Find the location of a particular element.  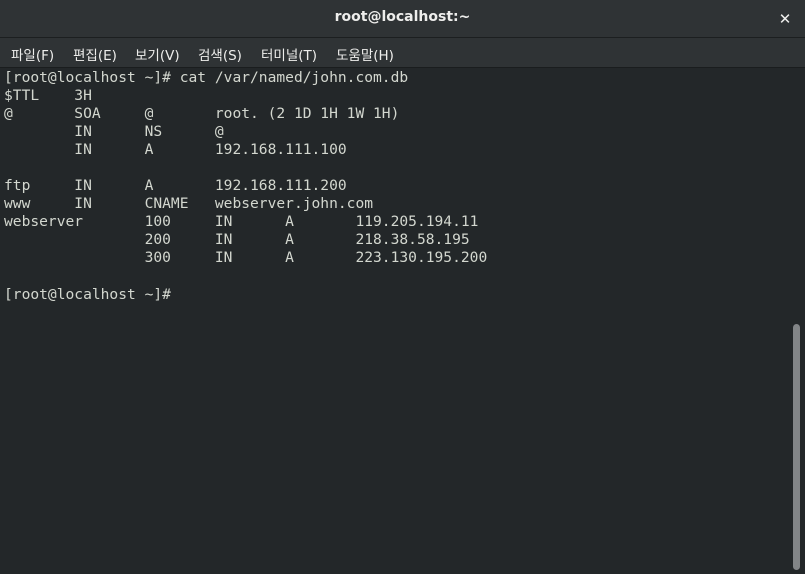

menu-bar: 파일(F) 편집(E) 보기(V) 검색(S) 터미널(T) 도움말(H) is located at coordinates (402, 53).